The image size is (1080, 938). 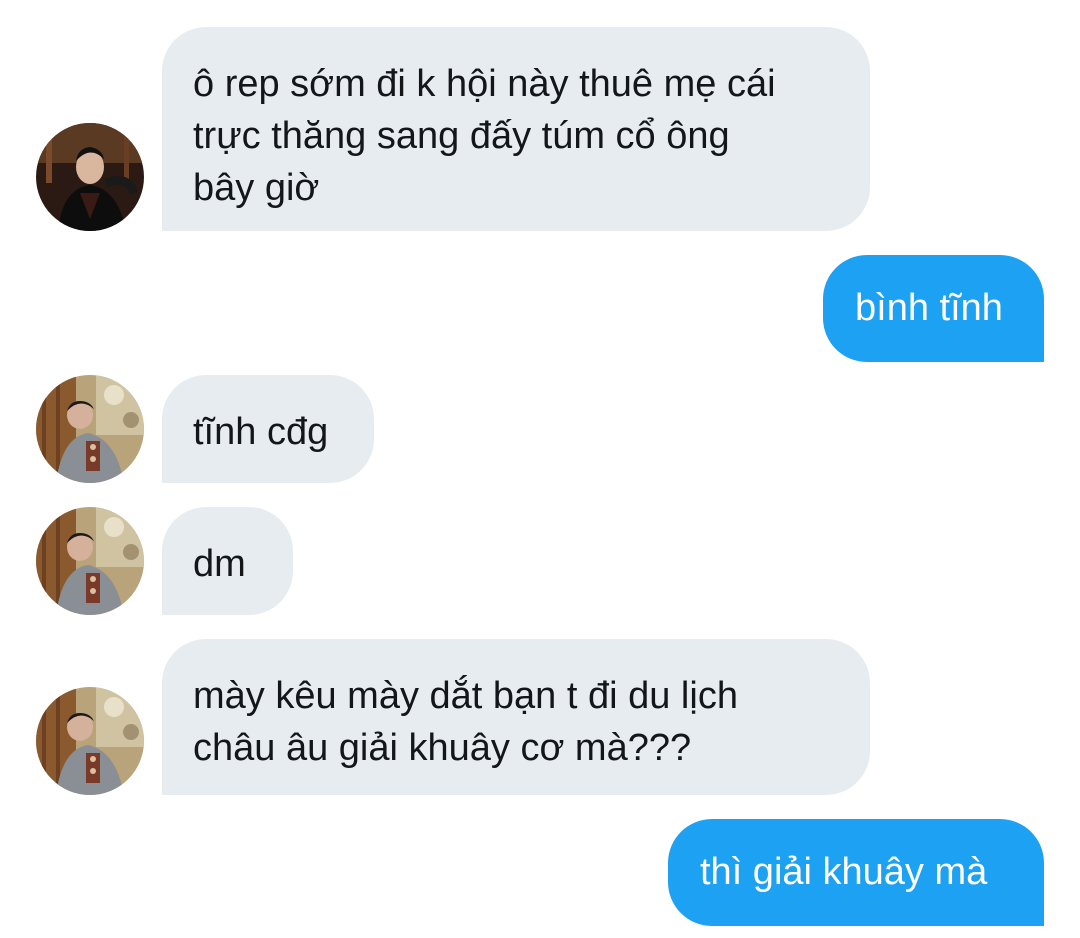 I want to click on message-bubble-incoming: tĩnh cđg, so click(x=268, y=429).